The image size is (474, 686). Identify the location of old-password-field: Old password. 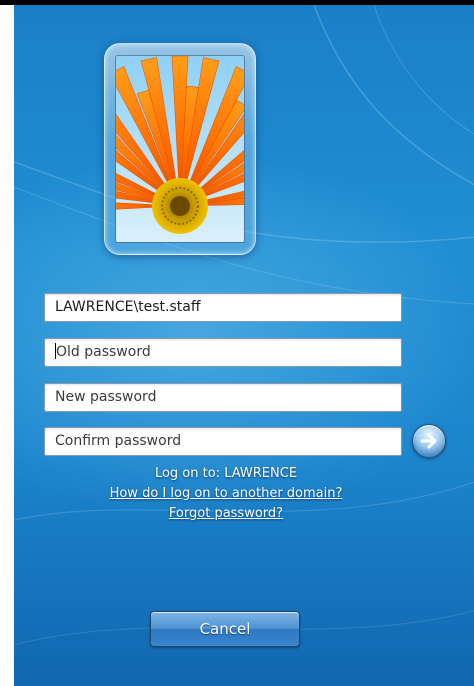
(223, 352).